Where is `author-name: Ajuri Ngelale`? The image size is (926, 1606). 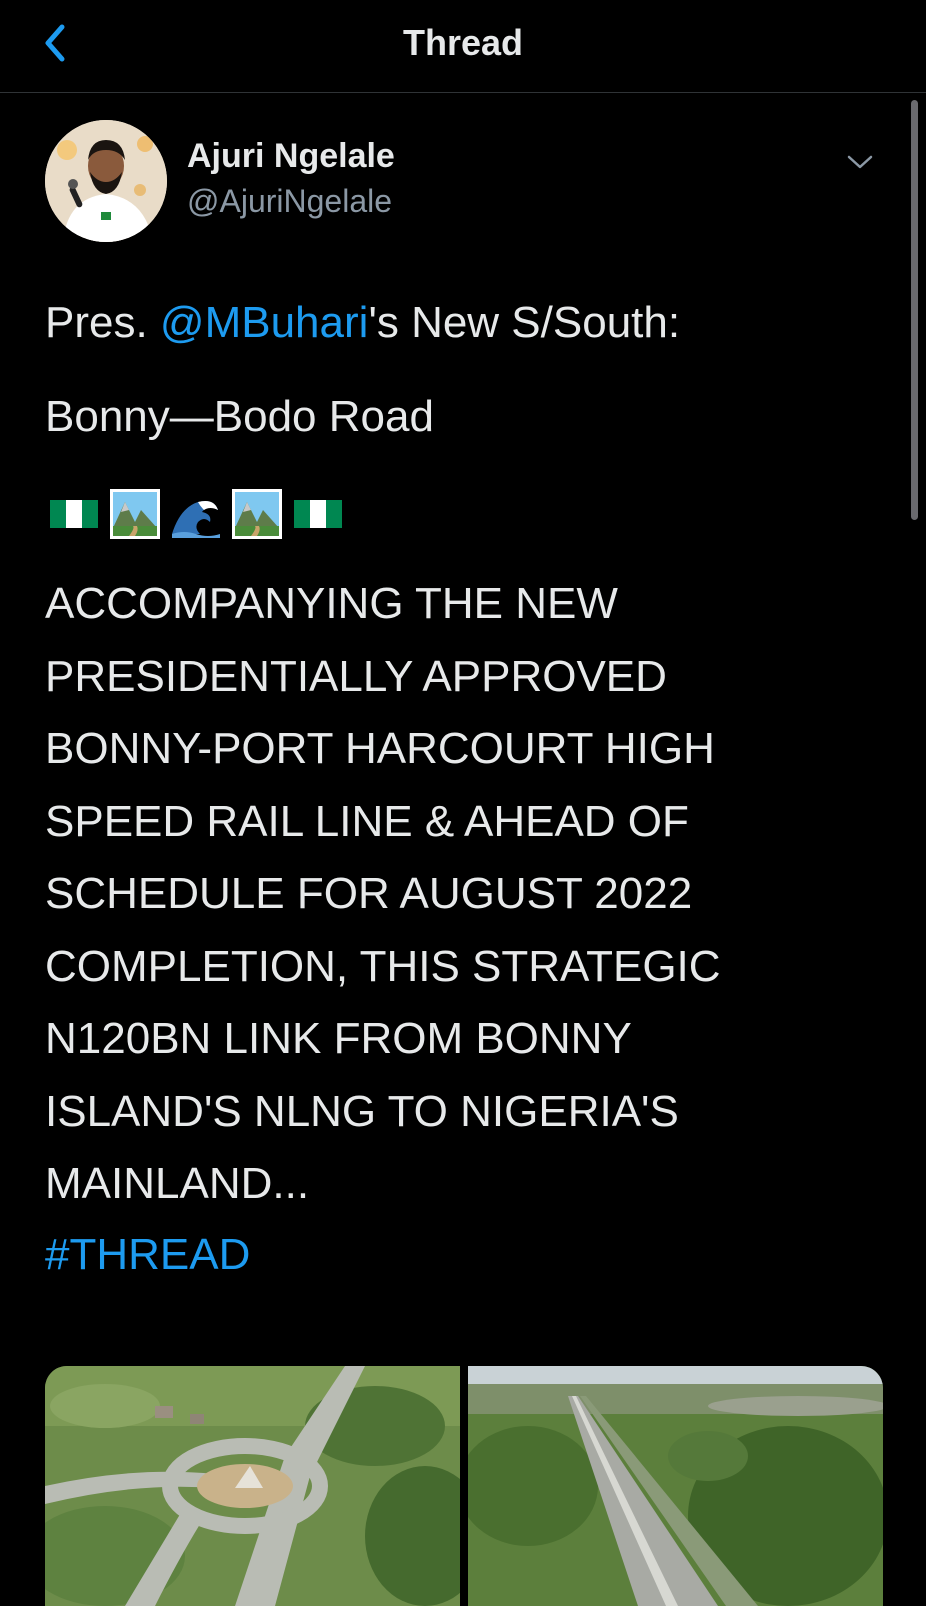
author-name: Ajuri Ngelale is located at coordinates (291, 156).